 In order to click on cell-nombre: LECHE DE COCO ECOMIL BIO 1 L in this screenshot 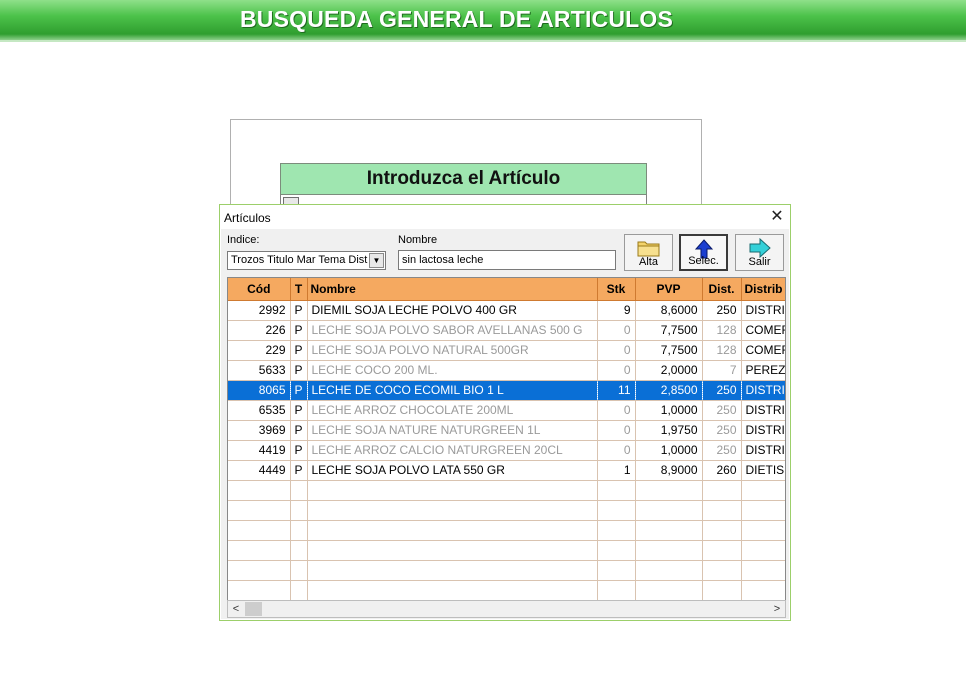, I will do `click(452, 390)`.